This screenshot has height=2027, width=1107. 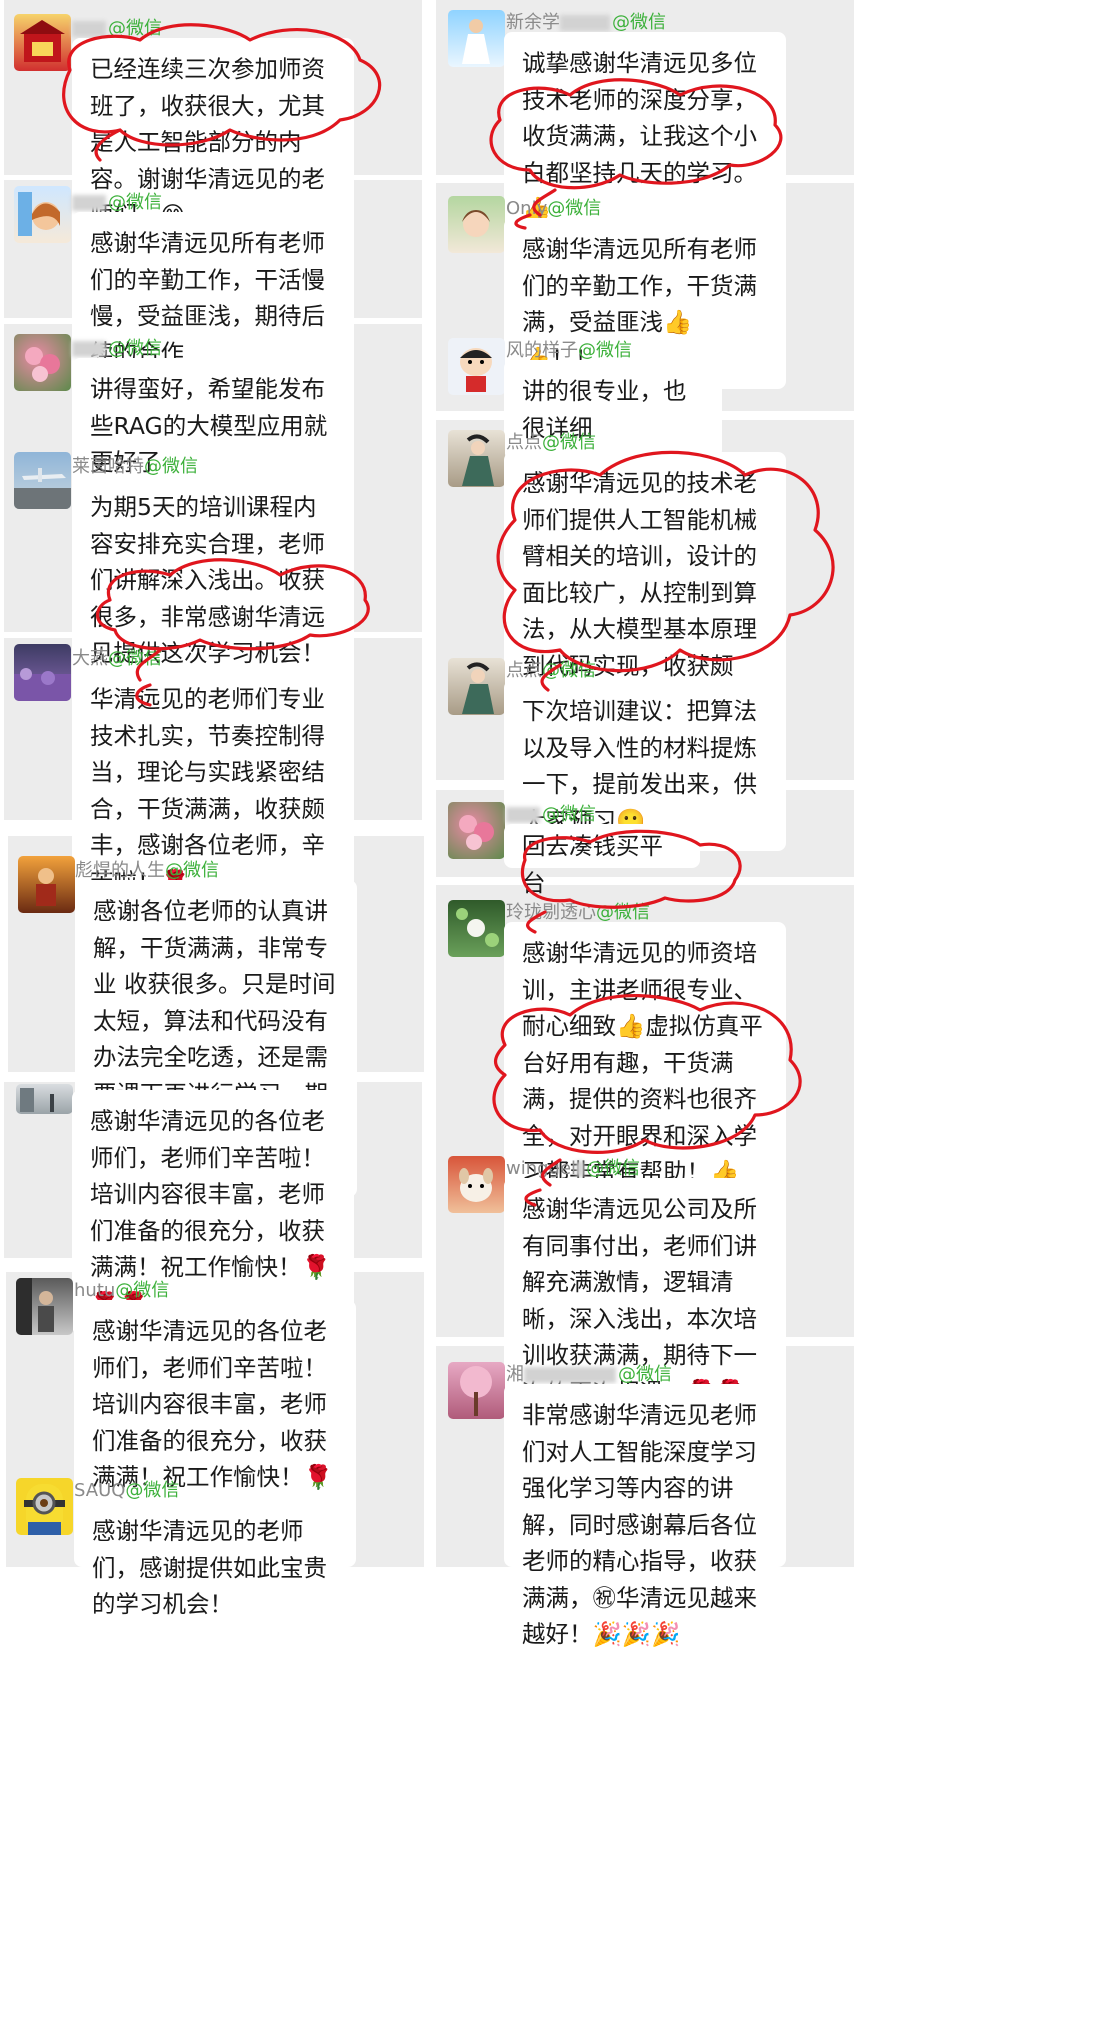 I want to click on sender-name: Only@微信, so click(x=554, y=208).